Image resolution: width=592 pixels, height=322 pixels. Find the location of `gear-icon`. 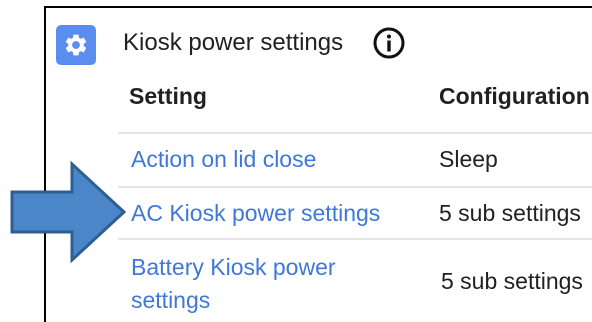

gear-icon is located at coordinates (76, 45).